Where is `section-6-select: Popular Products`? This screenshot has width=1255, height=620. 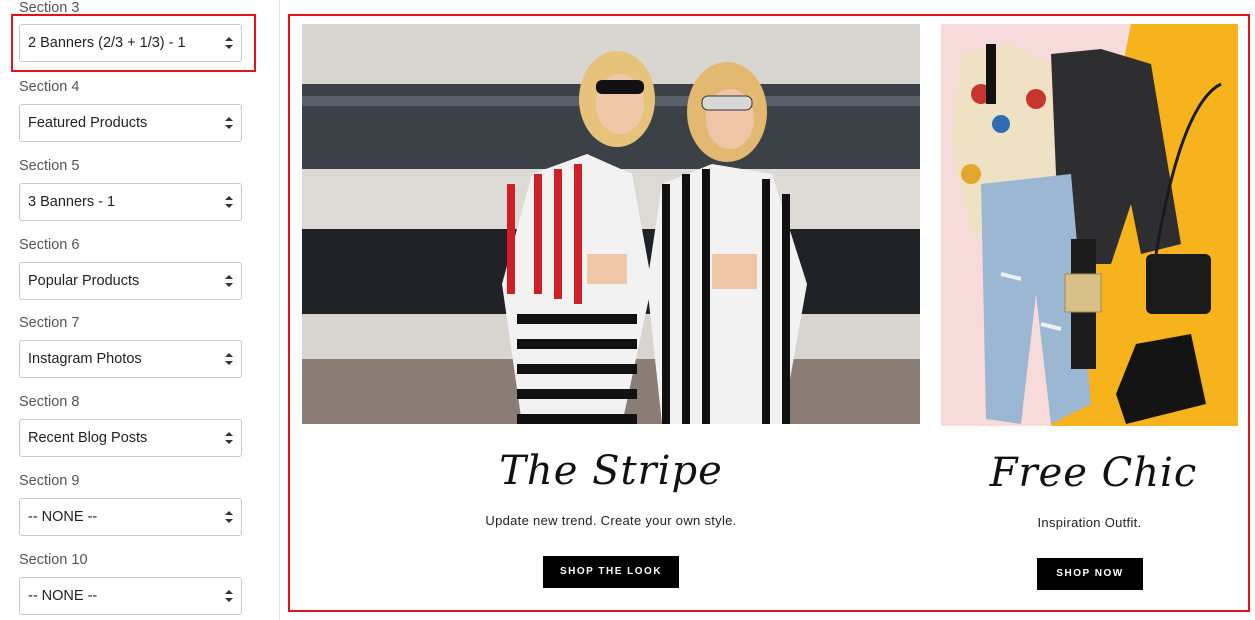 section-6-select: Popular Products is located at coordinates (130, 281).